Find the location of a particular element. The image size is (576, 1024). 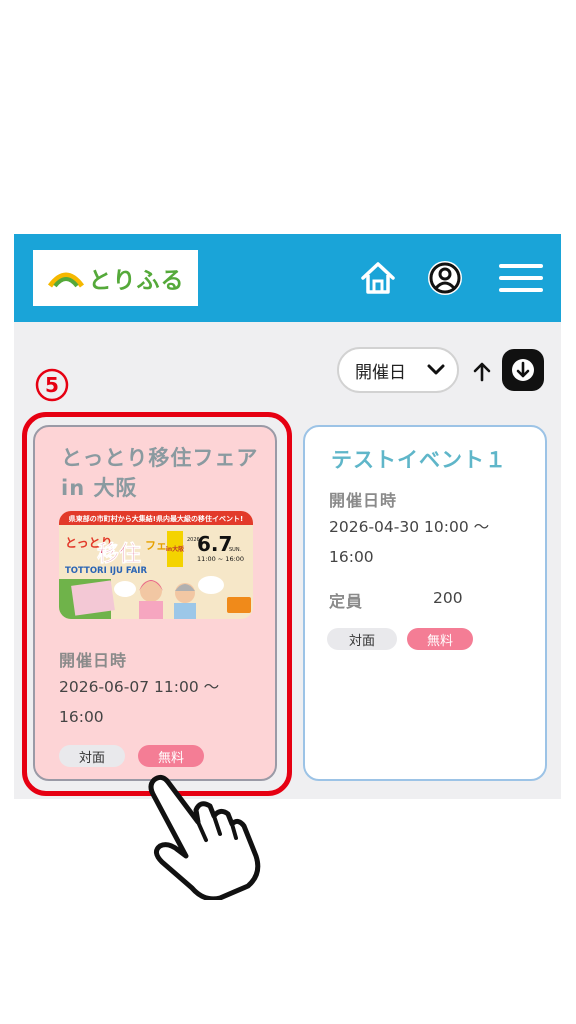

arrow-down-icon is located at coordinates (523, 370).